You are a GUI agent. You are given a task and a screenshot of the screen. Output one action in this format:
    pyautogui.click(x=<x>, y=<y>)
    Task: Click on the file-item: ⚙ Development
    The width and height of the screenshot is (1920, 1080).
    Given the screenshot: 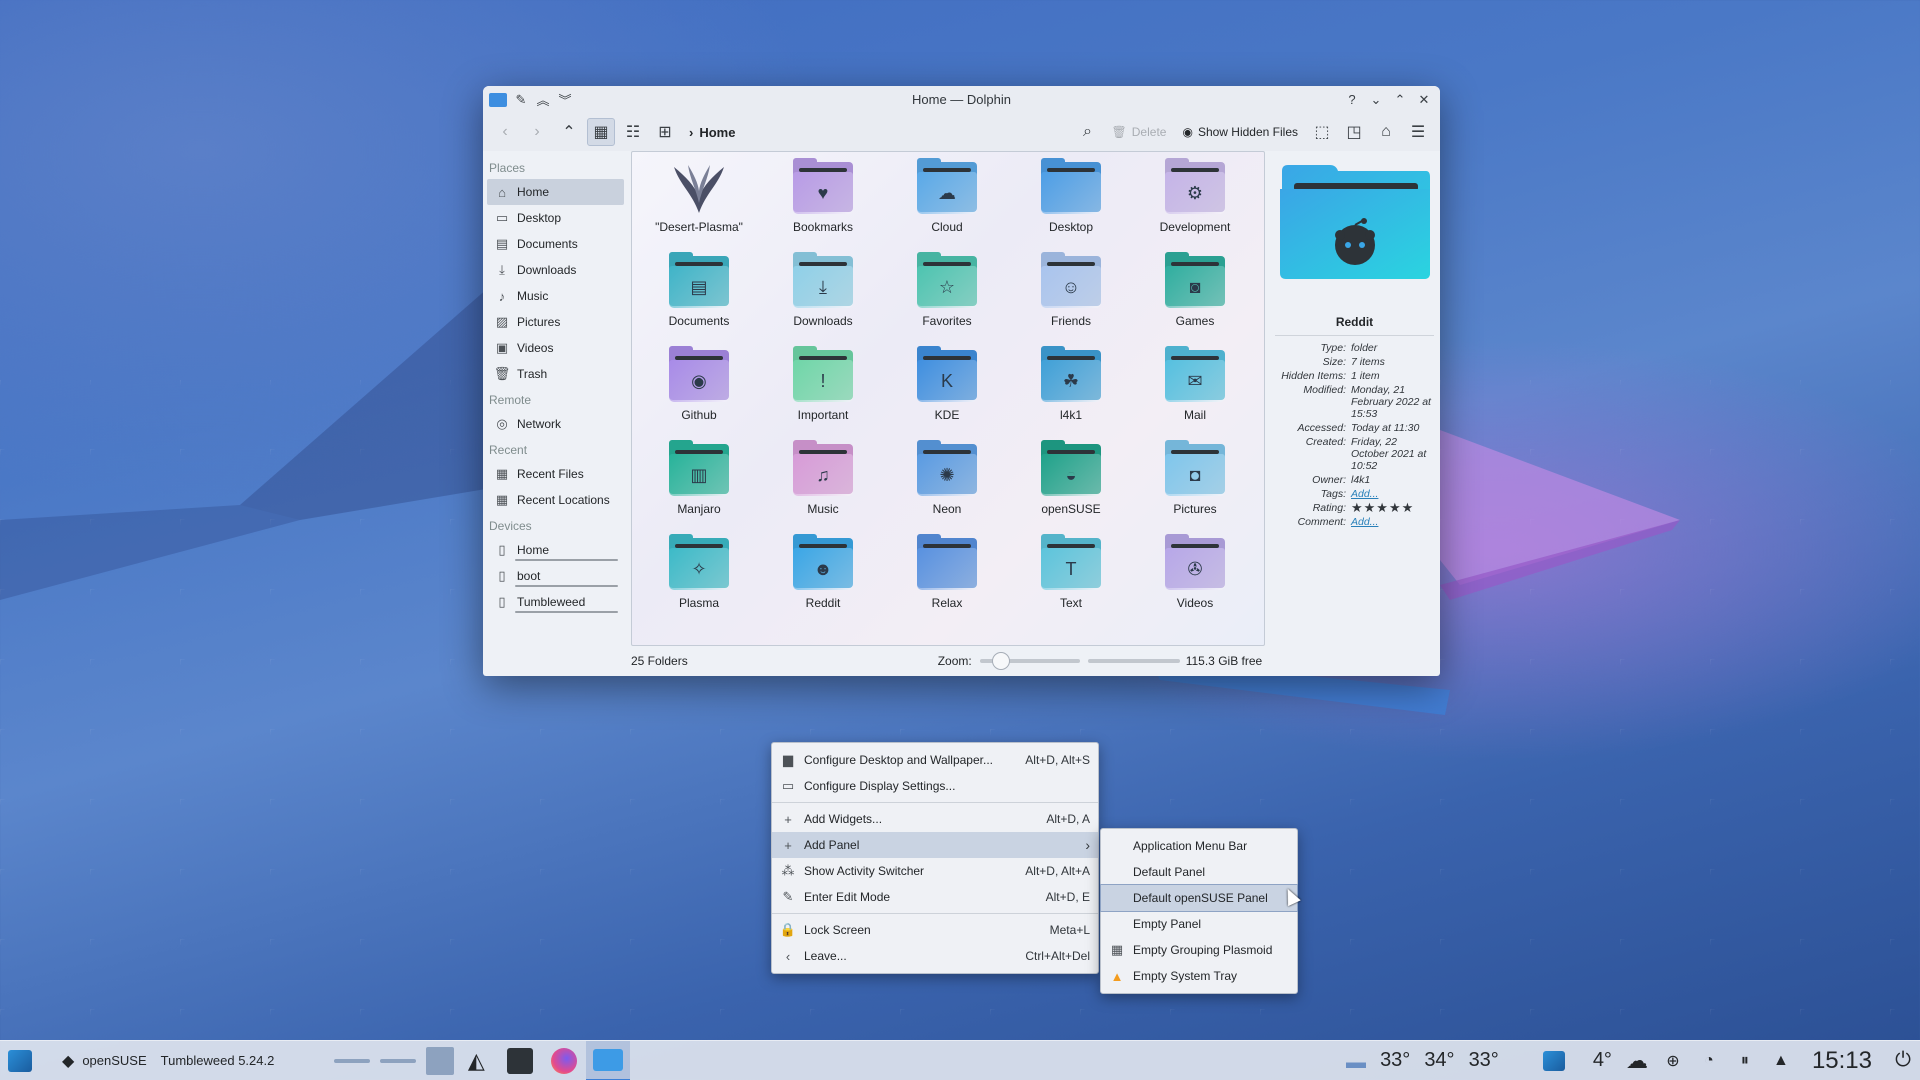 What is the action you would take?
    pyautogui.click(x=1195, y=201)
    